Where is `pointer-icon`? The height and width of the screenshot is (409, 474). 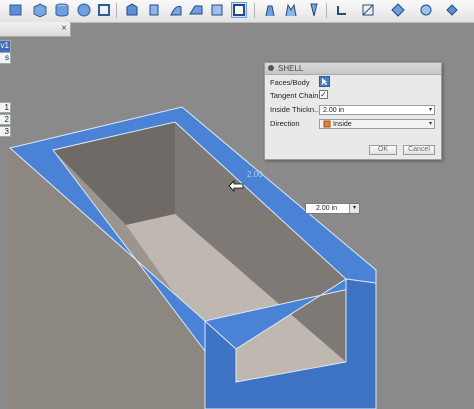
pointer-icon is located at coordinates (324, 81).